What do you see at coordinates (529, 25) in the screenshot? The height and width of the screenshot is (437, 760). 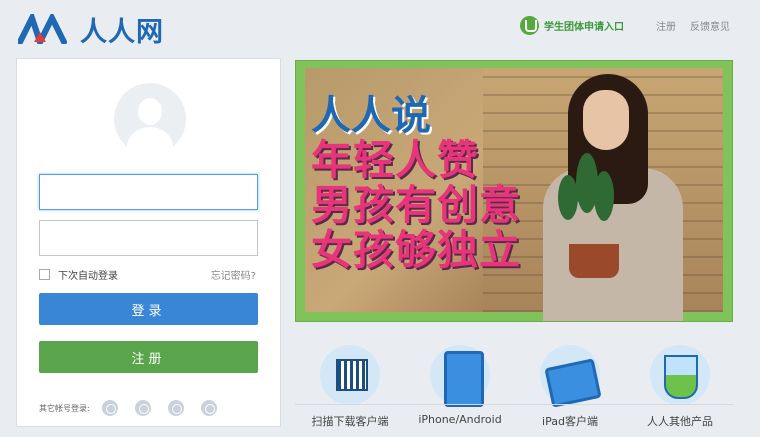 I see `student-group-icon` at bounding box center [529, 25].